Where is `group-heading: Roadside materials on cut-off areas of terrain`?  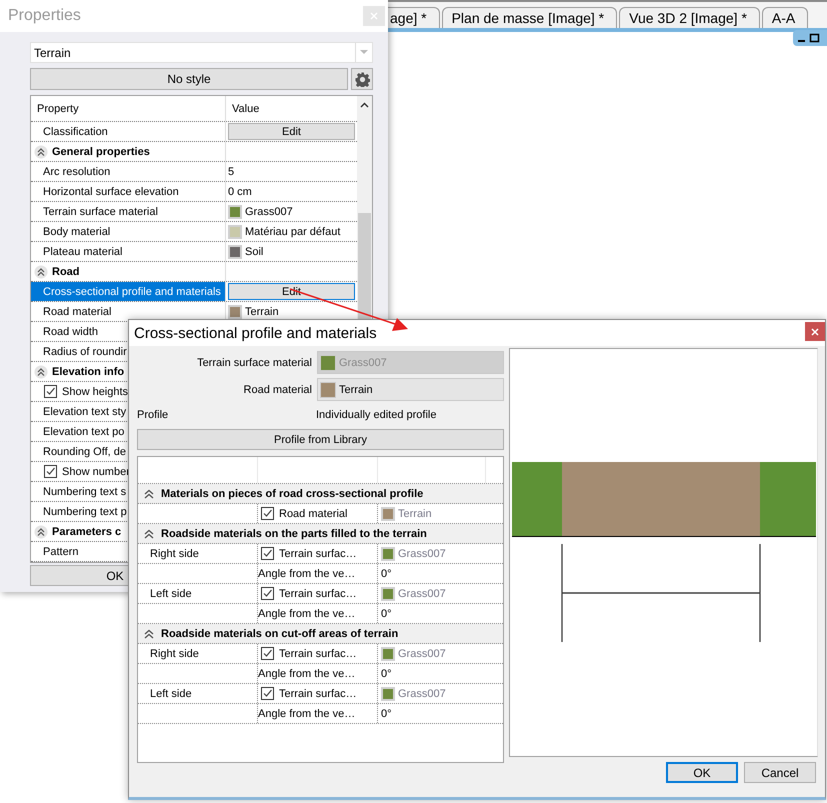
group-heading: Roadside materials on cut-off areas of terrain is located at coordinates (279, 634).